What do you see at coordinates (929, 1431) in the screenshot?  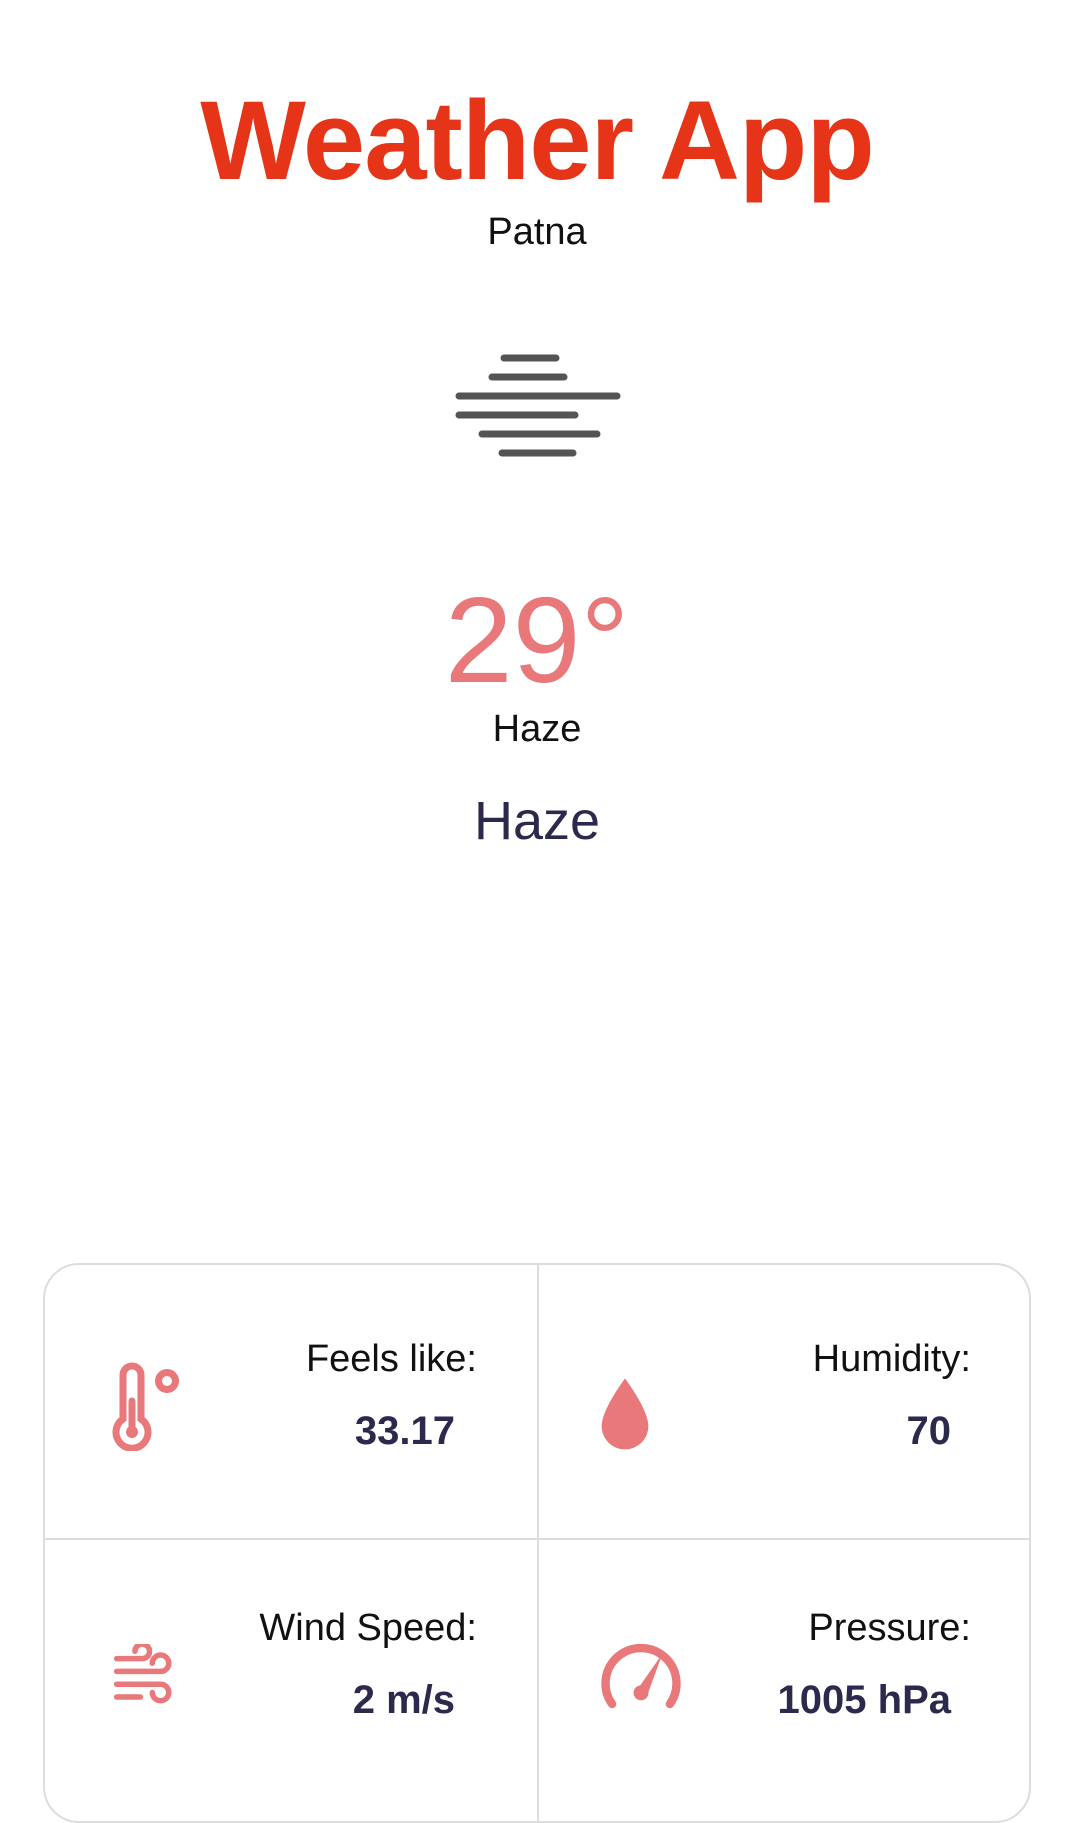 I see `humidity-value: 70` at bounding box center [929, 1431].